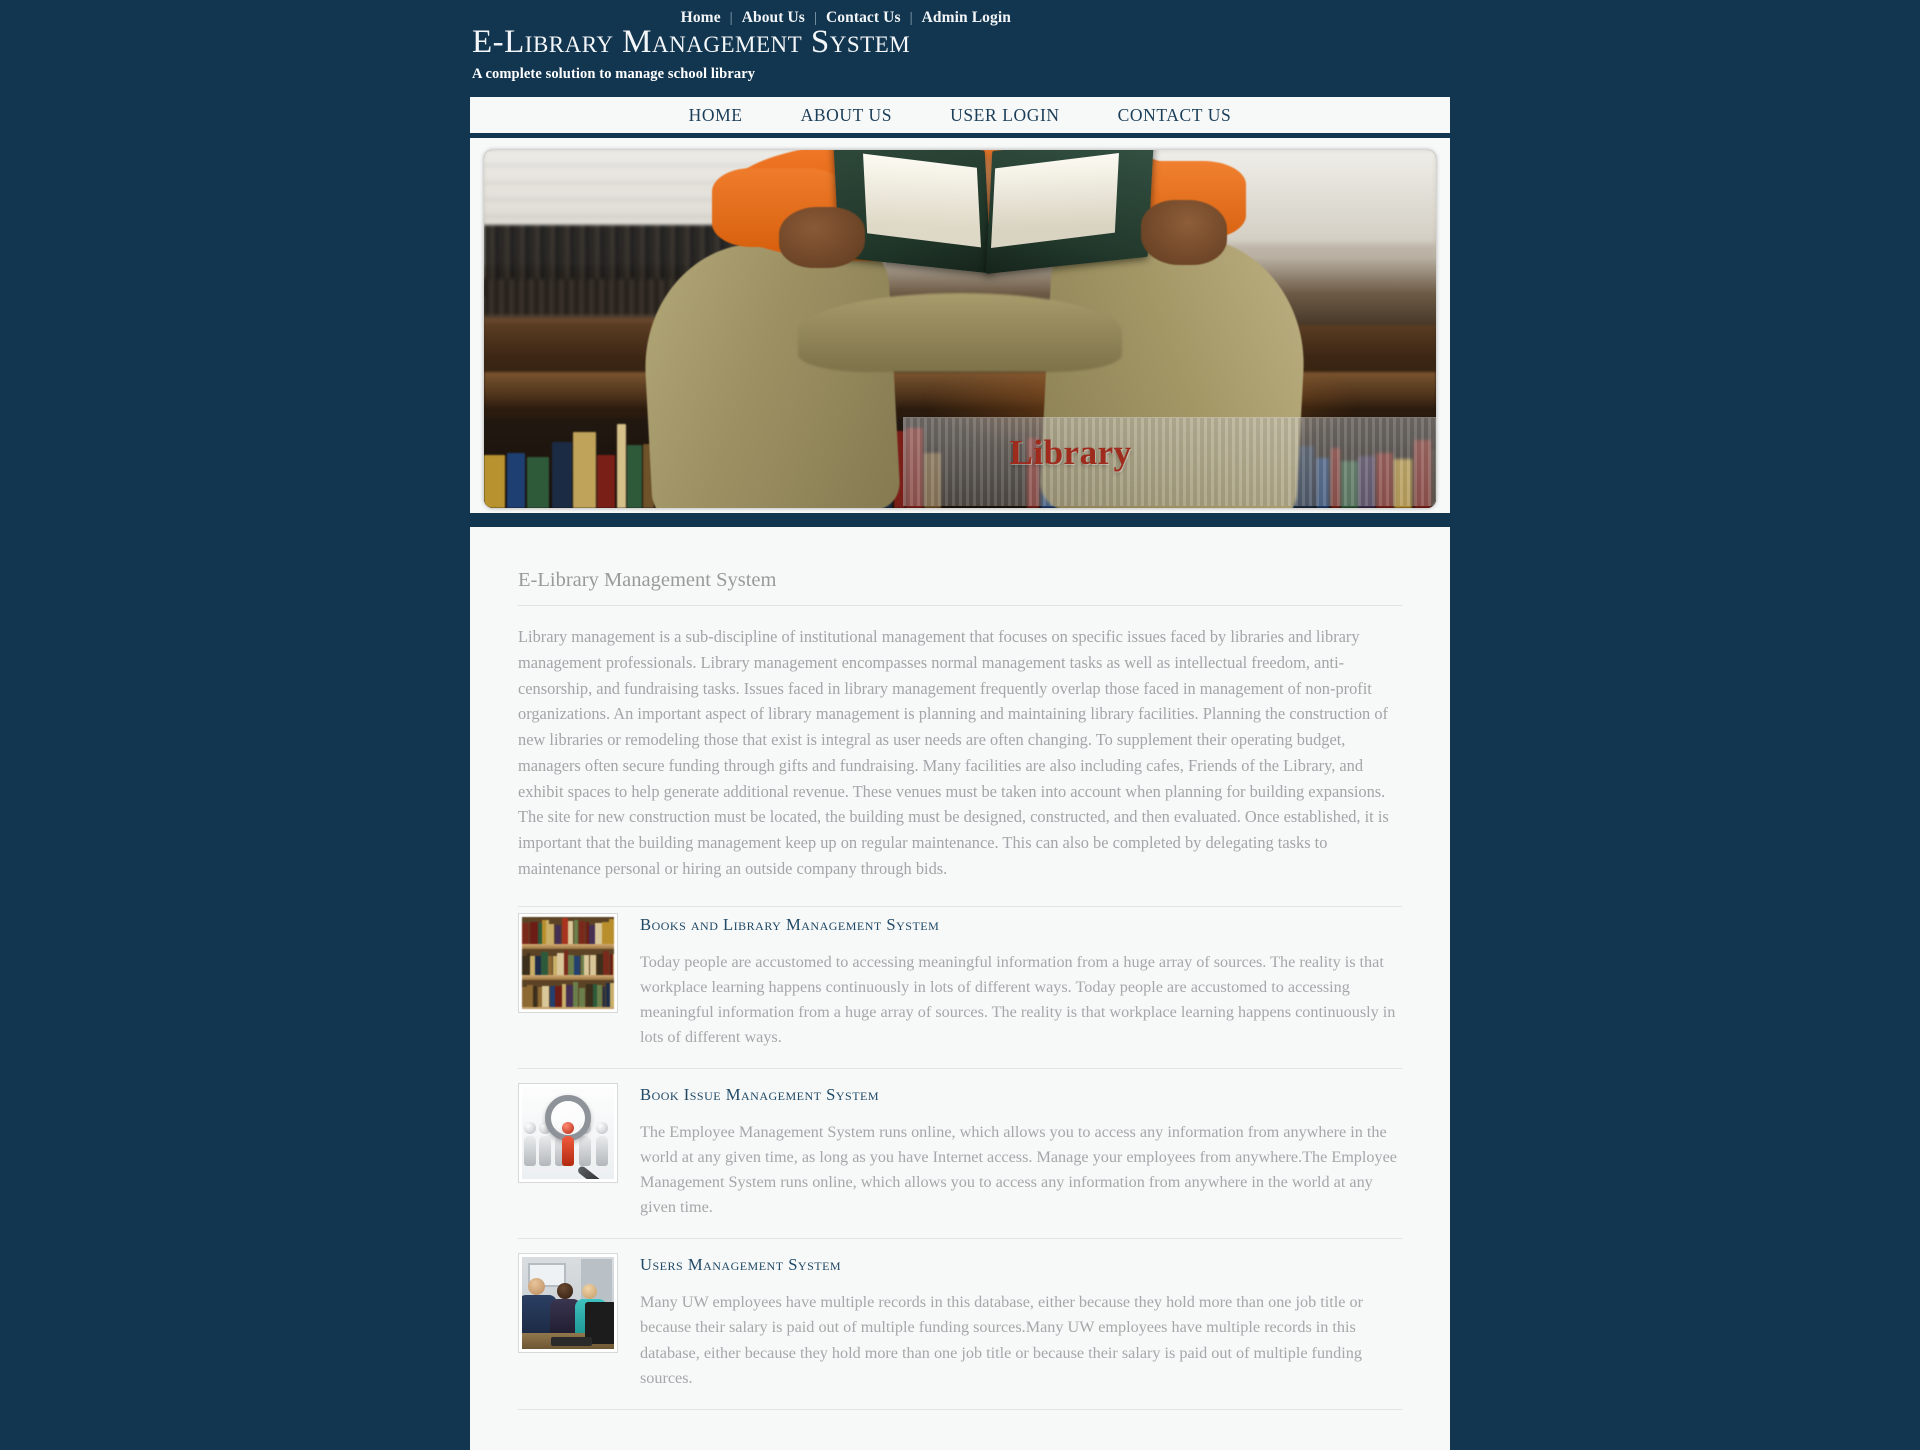 This screenshot has height=1450, width=1920. I want to click on main-nav: HOME ABOUT US USER LOGIN CONTACT US, so click(960, 117).